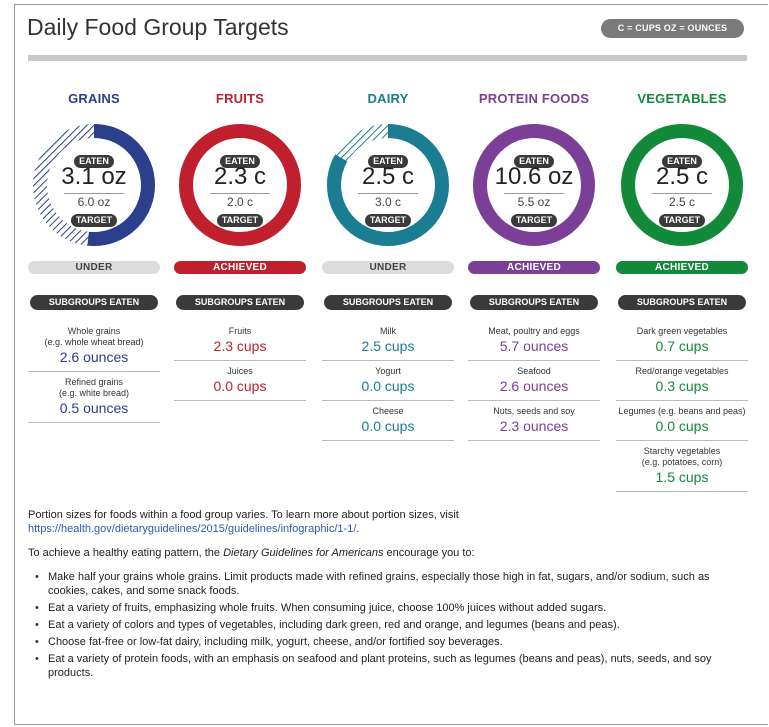 The height and width of the screenshot is (727, 769). What do you see at coordinates (94, 267) in the screenshot?
I see `status-badge: UNDER` at bounding box center [94, 267].